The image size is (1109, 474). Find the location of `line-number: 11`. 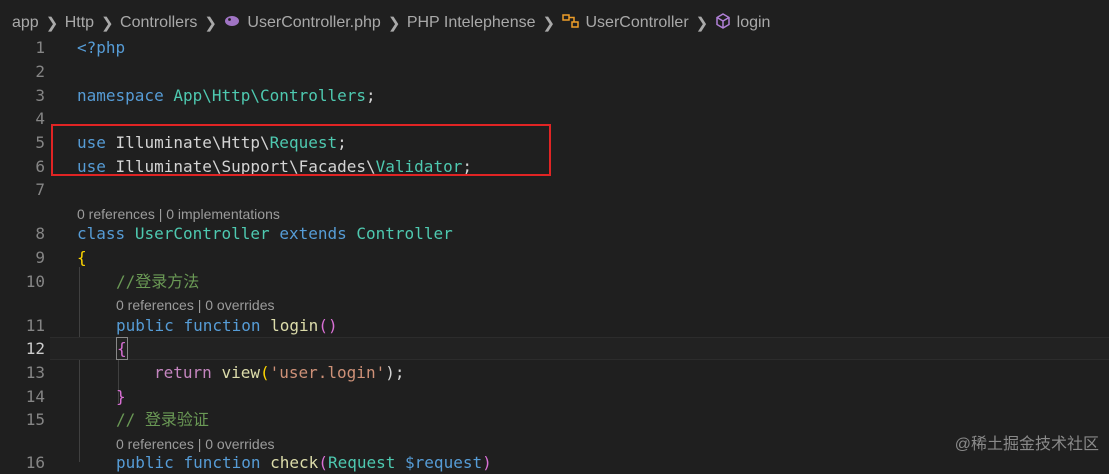

line-number: 11 is located at coordinates (35, 325).